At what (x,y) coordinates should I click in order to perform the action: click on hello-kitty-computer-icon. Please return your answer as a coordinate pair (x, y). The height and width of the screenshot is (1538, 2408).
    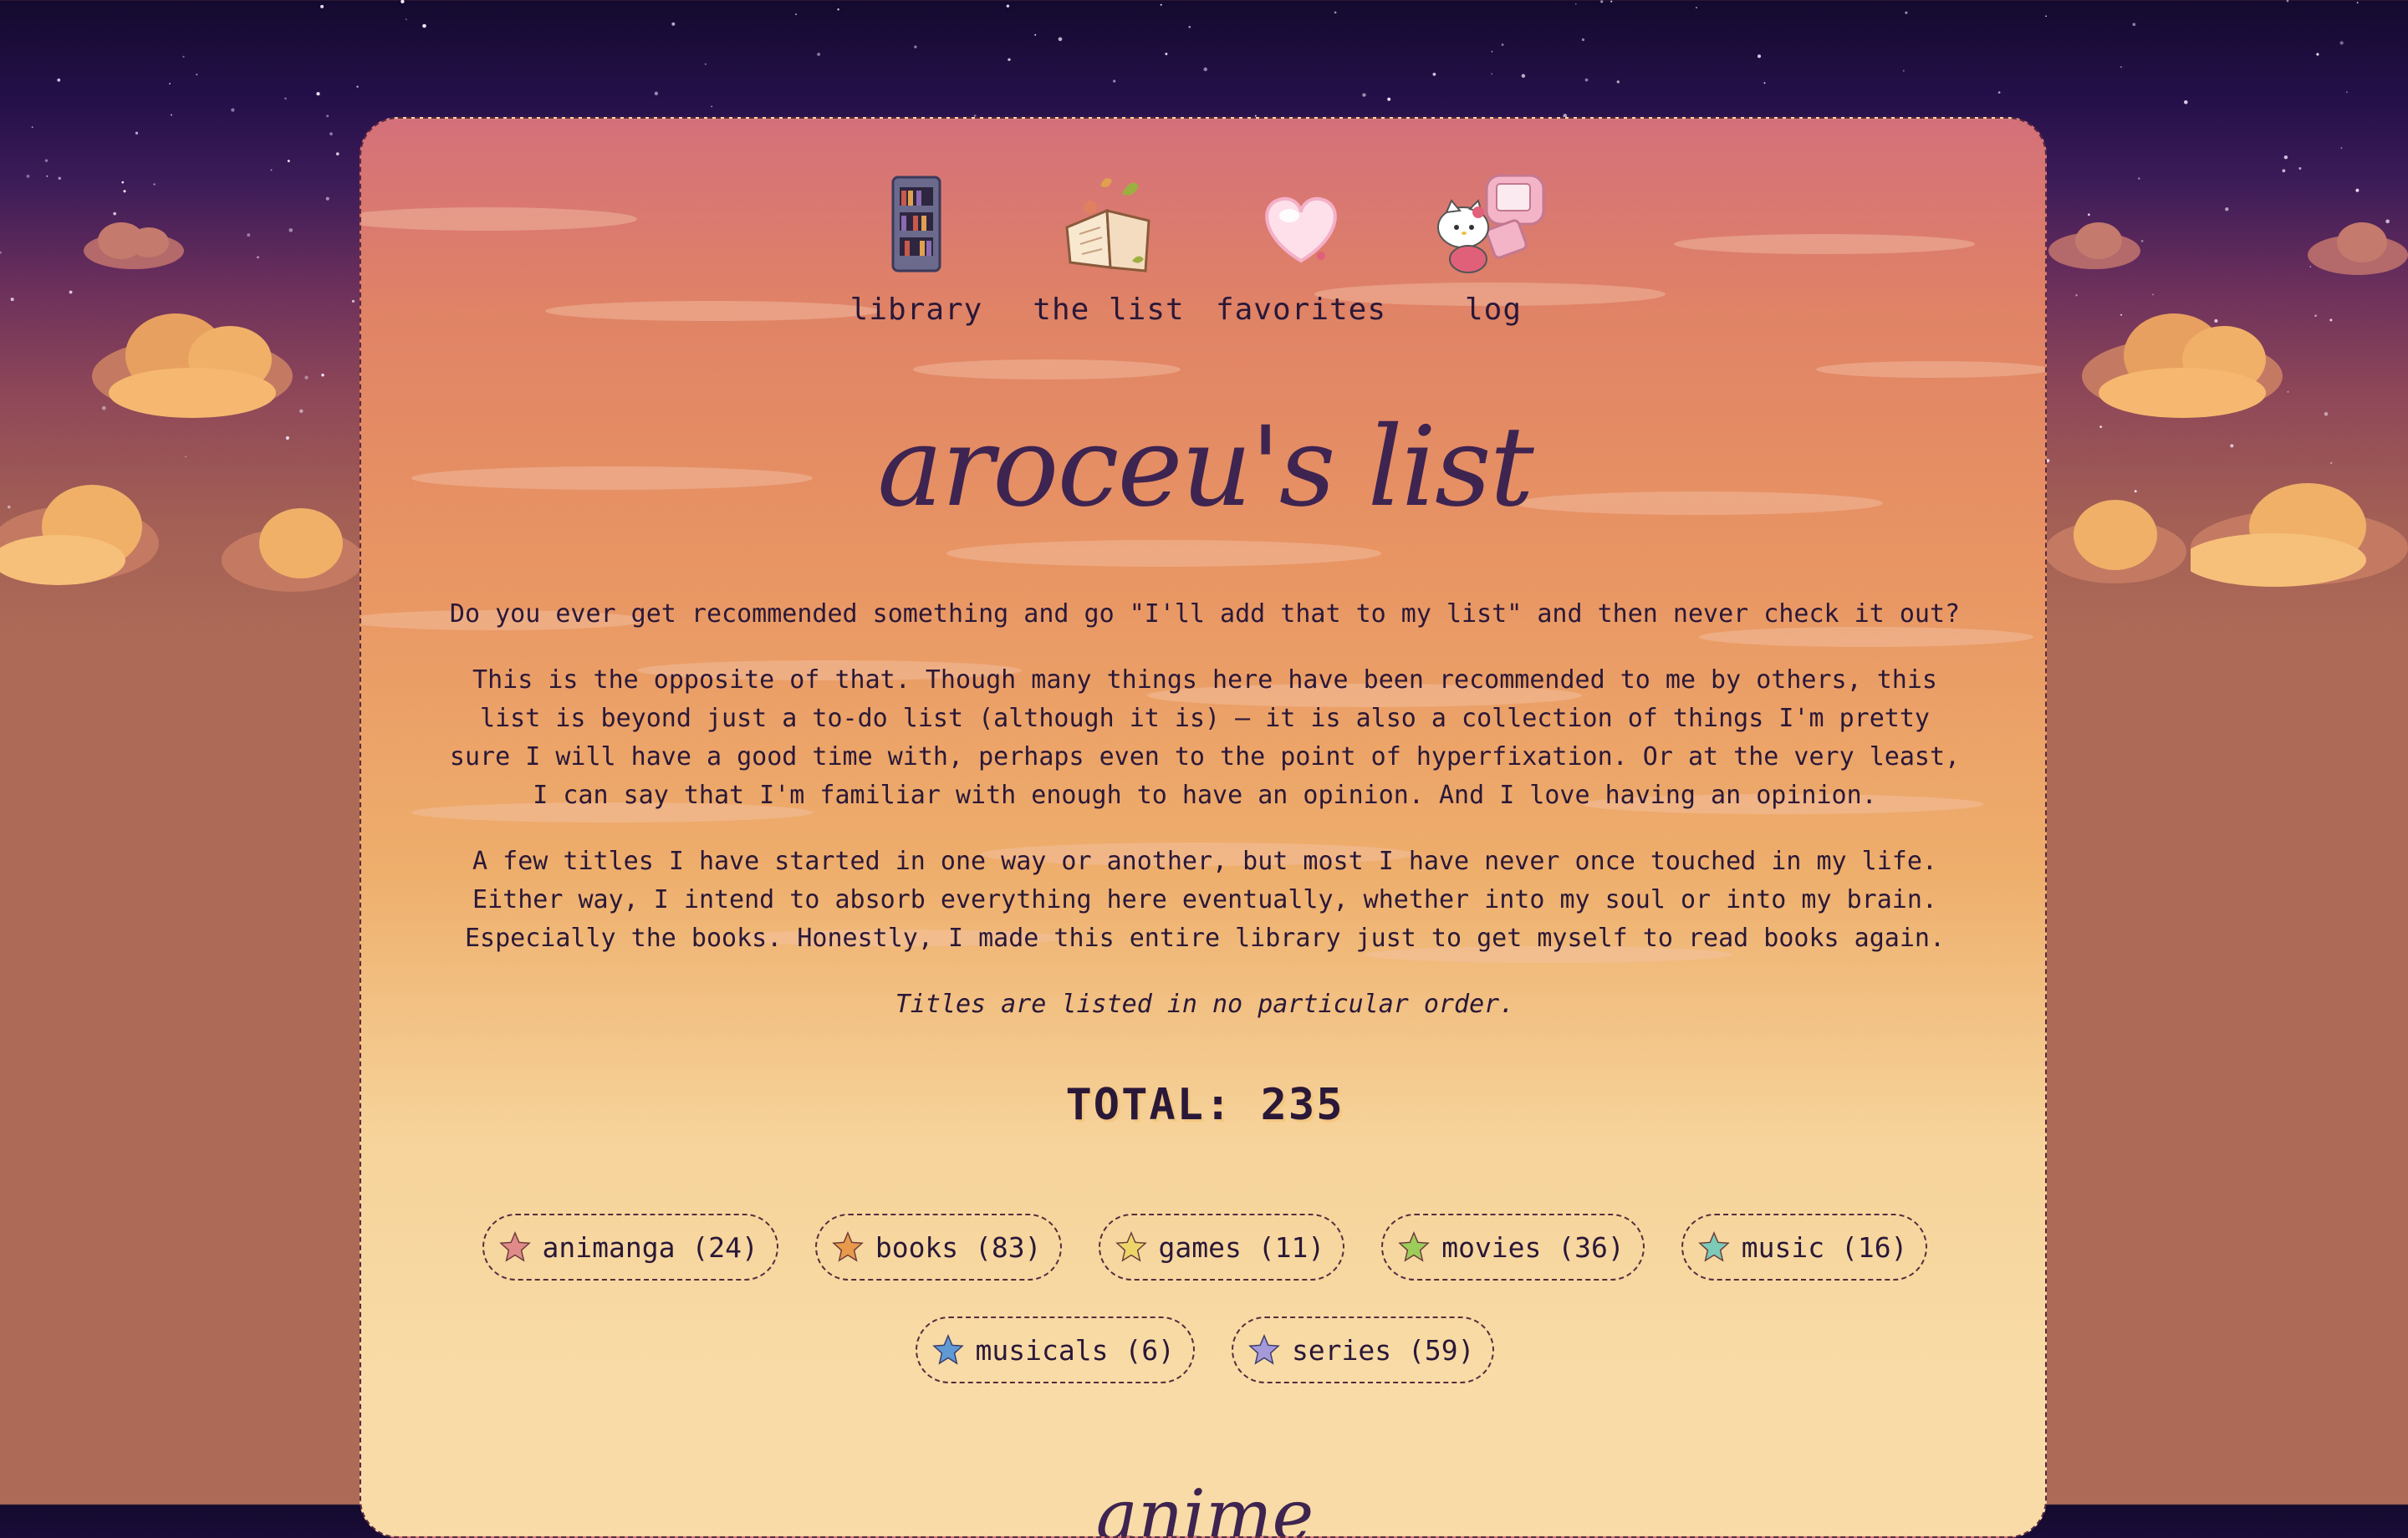
    Looking at the image, I should click on (1491, 223).